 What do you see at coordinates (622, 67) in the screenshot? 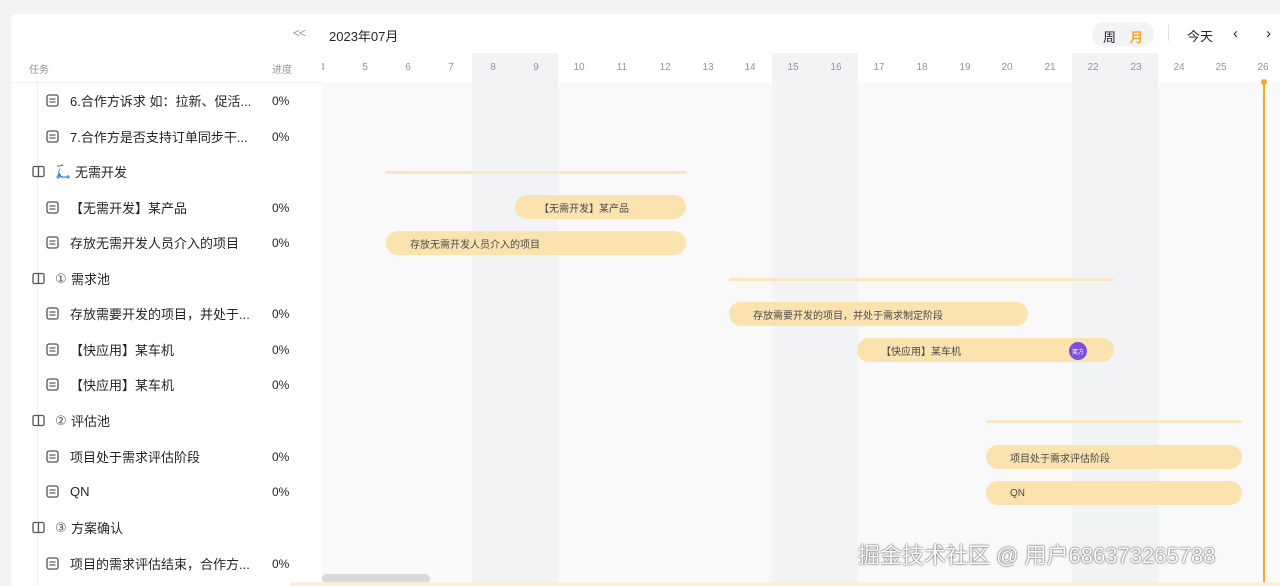
I see `day-label: 11` at bounding box center [622, 67].